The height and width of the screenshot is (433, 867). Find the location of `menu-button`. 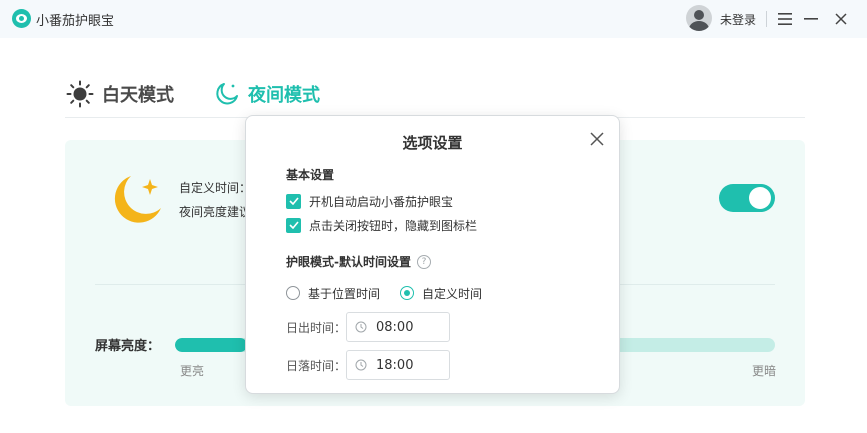

menu-button is located at coordinates (785, 19).